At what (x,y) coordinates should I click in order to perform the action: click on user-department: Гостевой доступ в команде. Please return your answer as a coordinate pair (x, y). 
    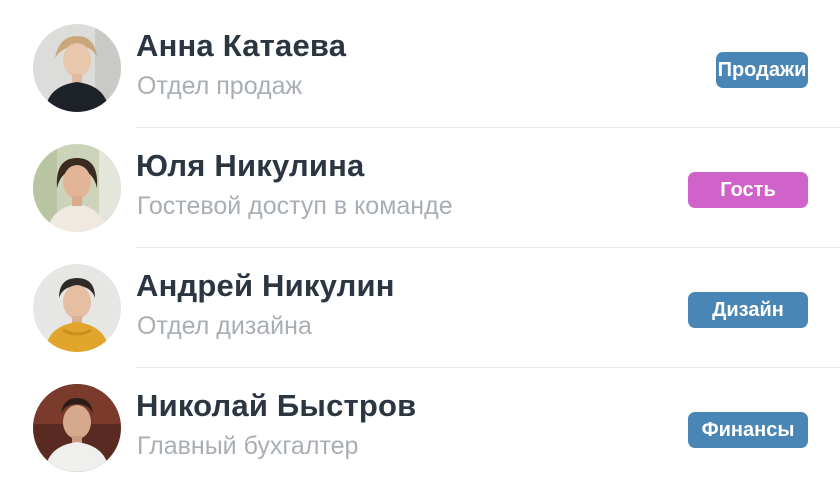
    Looking at the image, I should click on (295, 206).